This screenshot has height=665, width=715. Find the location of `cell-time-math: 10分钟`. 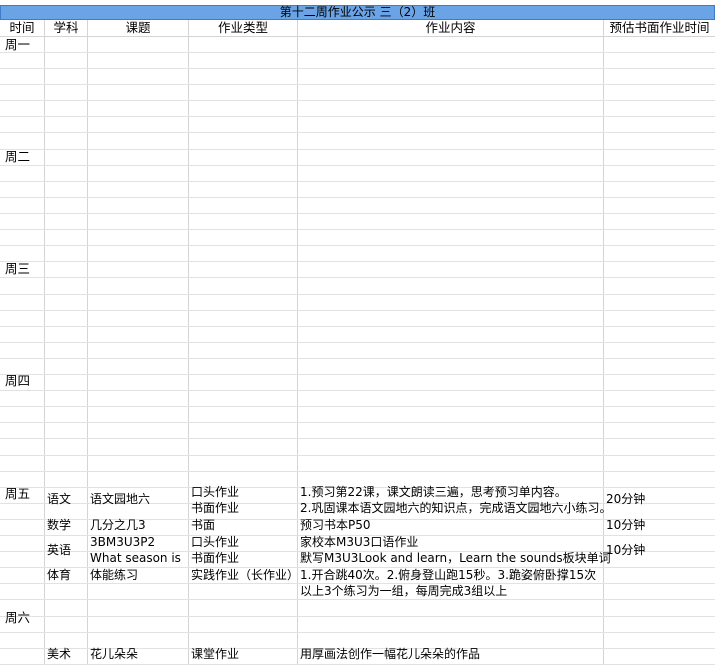

cell-time-math: 10分钟 is located at coordinates (625, 525).